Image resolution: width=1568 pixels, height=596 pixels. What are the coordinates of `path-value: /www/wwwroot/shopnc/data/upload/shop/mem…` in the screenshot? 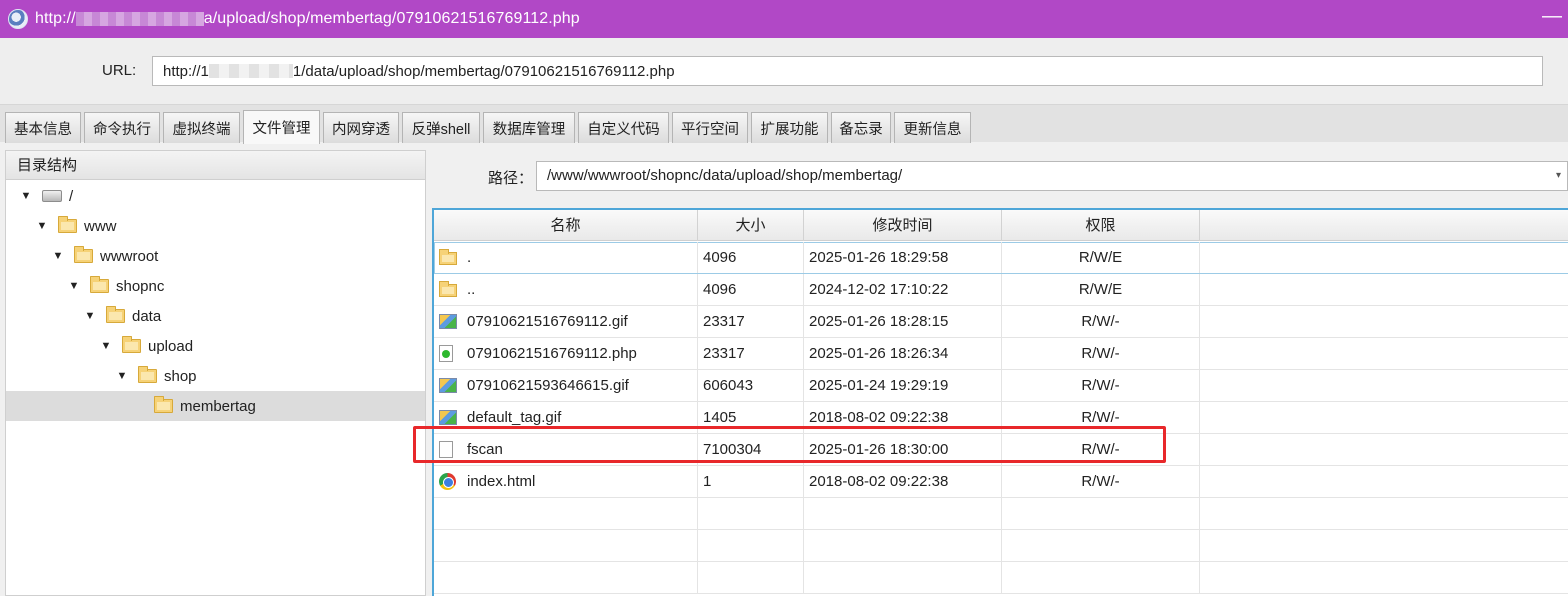 It's located at (725, 175).